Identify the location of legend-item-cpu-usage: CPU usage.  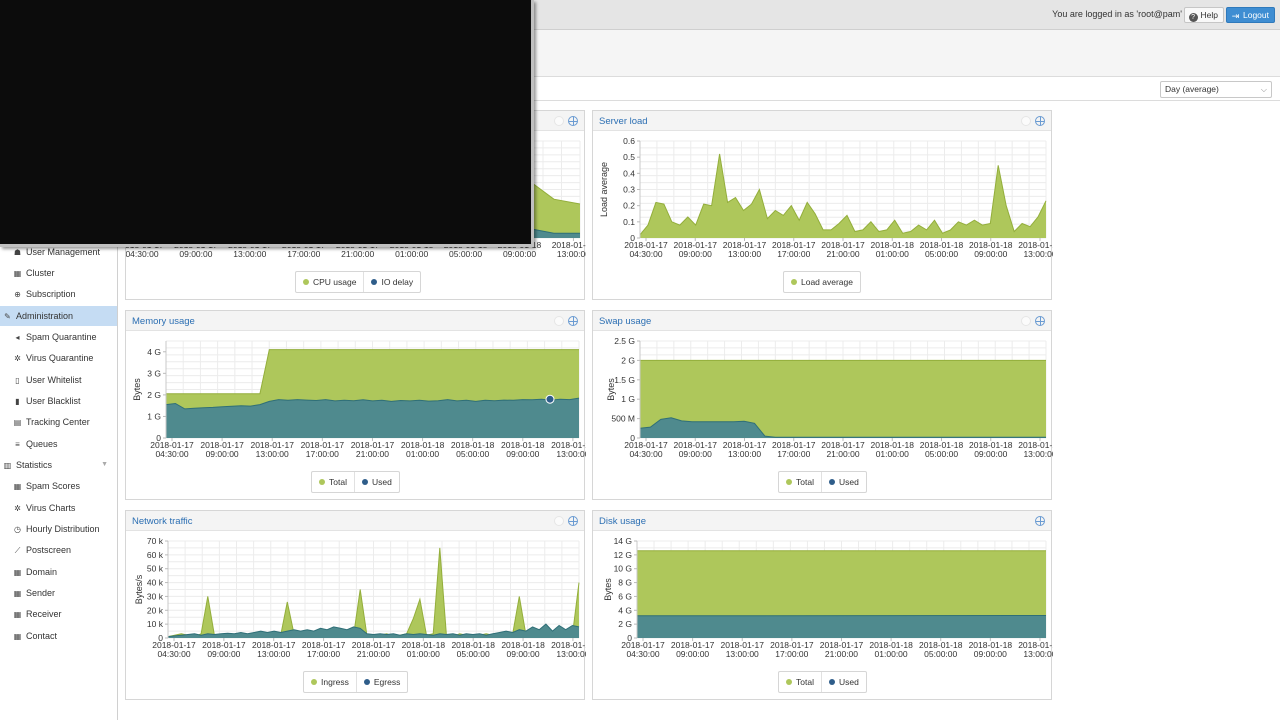
(329, 282).